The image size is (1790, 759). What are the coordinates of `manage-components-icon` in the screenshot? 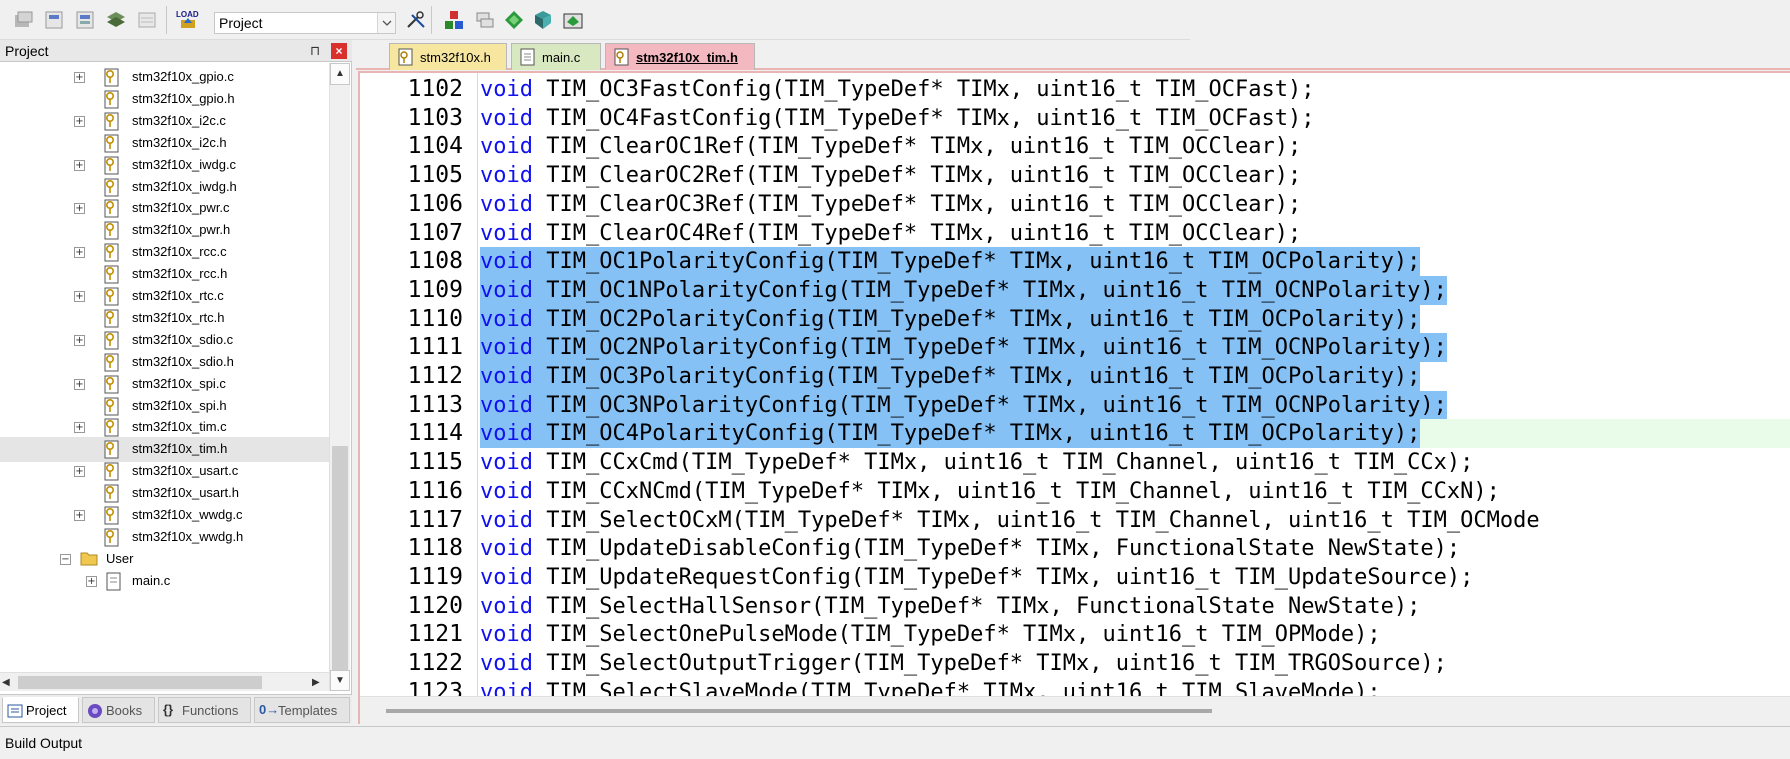 It's located at (454, 20).